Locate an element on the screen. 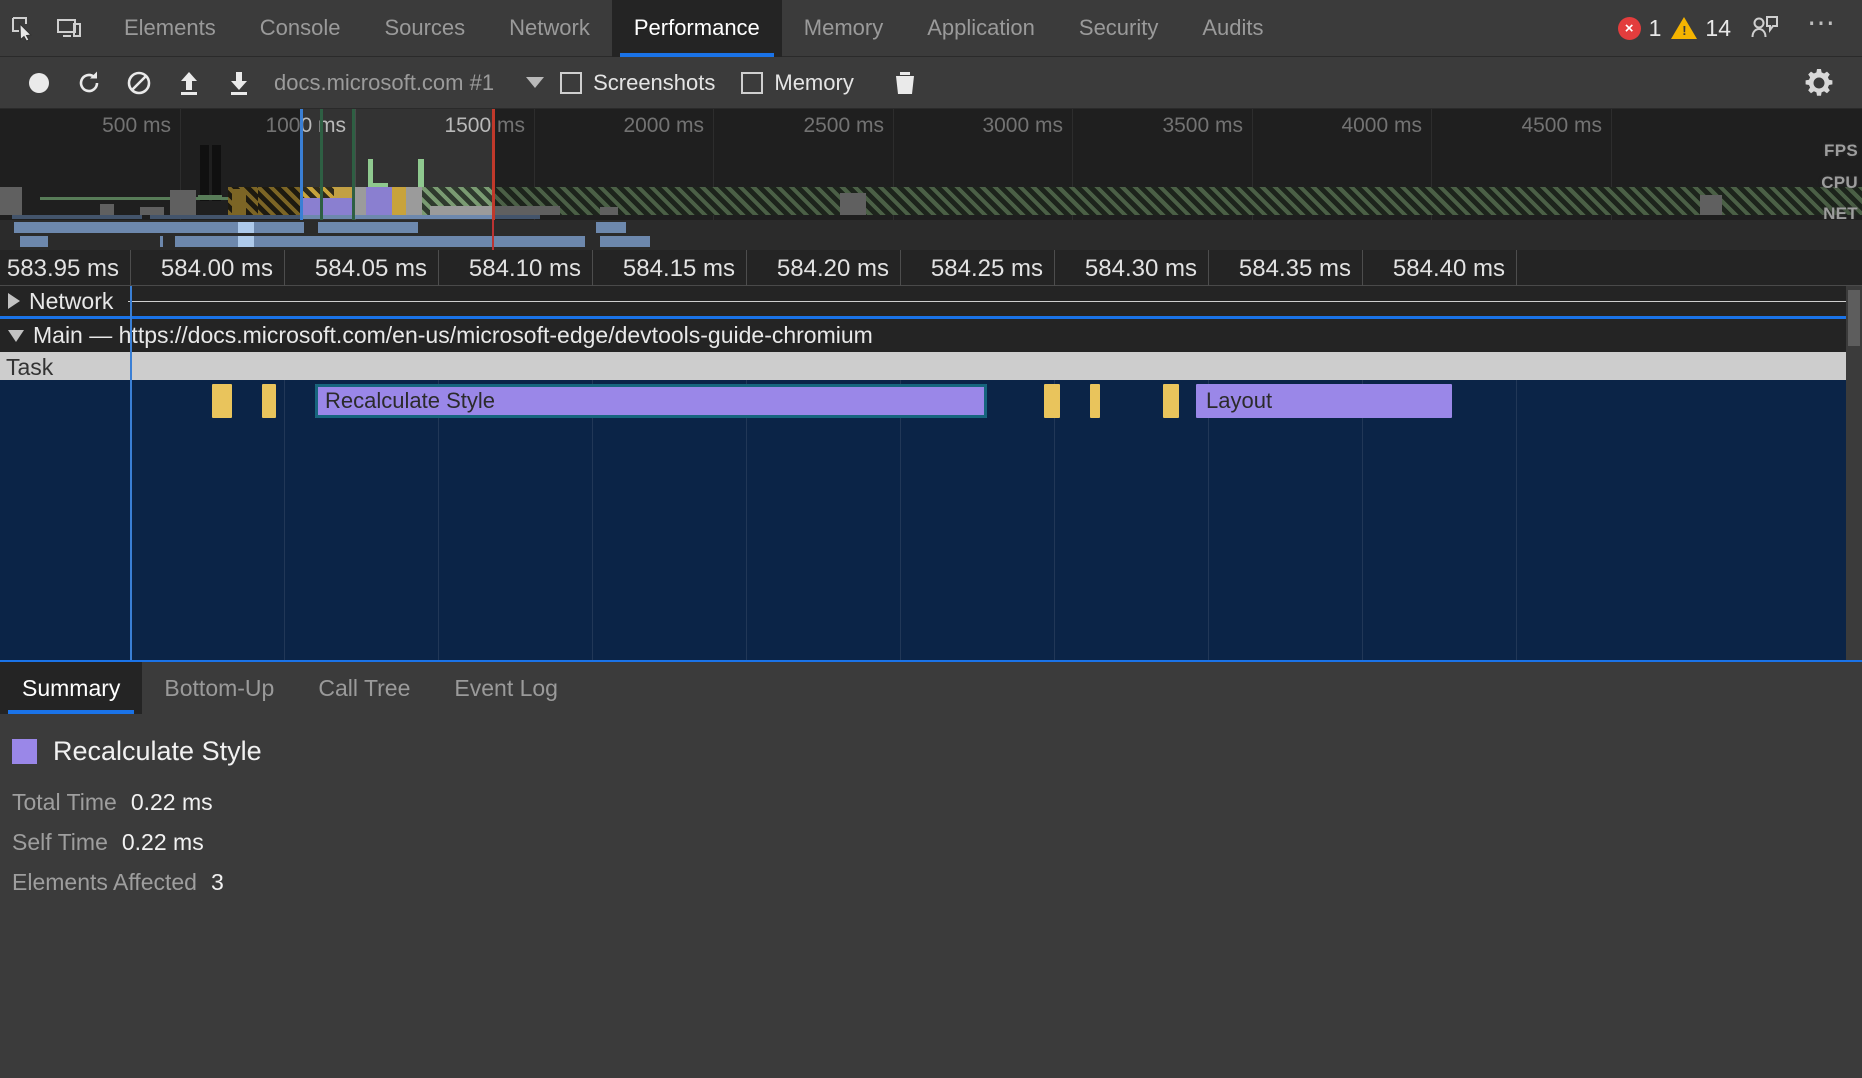 This screenshot has width=1862, height=1078. triangle-down-icon is located at coordinates (16, 335).